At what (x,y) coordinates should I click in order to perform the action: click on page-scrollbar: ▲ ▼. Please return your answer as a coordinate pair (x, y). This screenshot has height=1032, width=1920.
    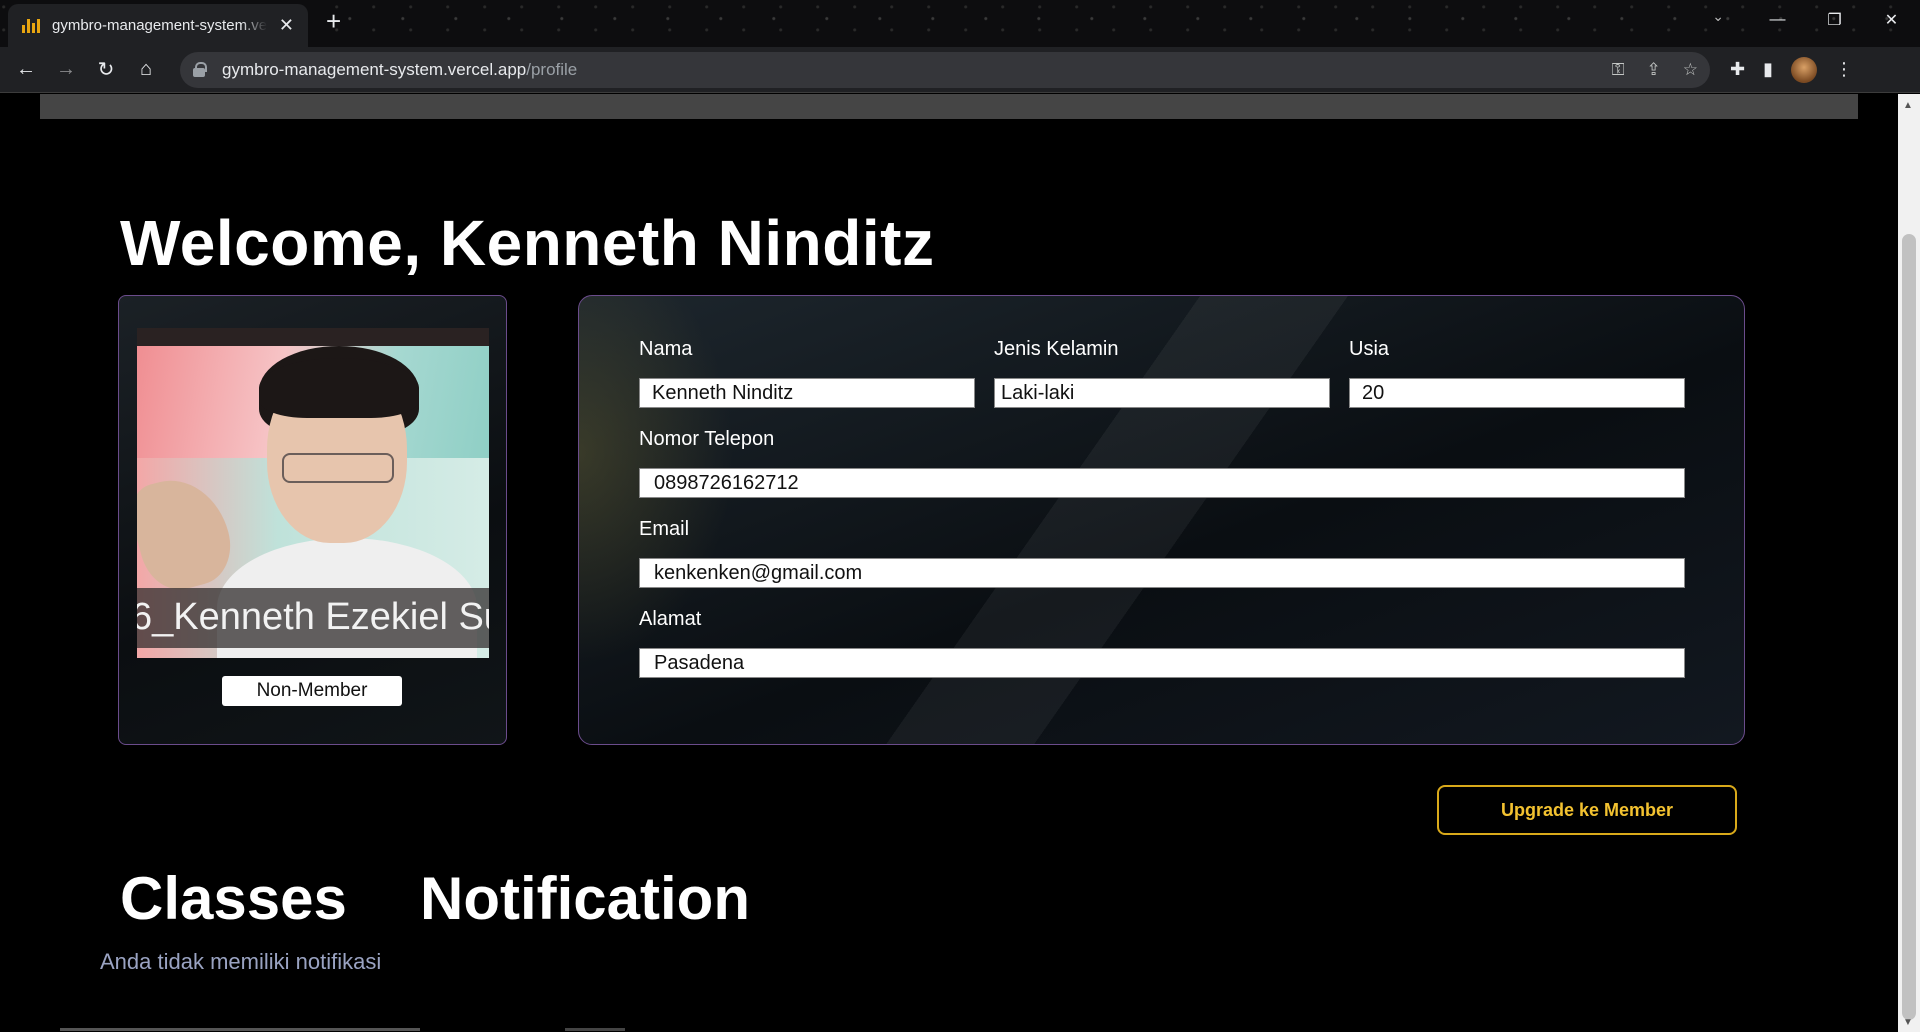
    Looking at the image, I should click on (1909, 563).